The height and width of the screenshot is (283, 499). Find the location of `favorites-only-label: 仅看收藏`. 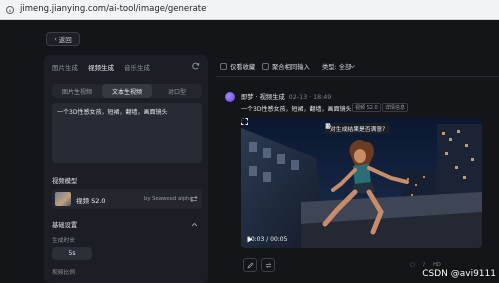

favorites-only-label: 仅看收藏 is located at coordinates (242, 66).